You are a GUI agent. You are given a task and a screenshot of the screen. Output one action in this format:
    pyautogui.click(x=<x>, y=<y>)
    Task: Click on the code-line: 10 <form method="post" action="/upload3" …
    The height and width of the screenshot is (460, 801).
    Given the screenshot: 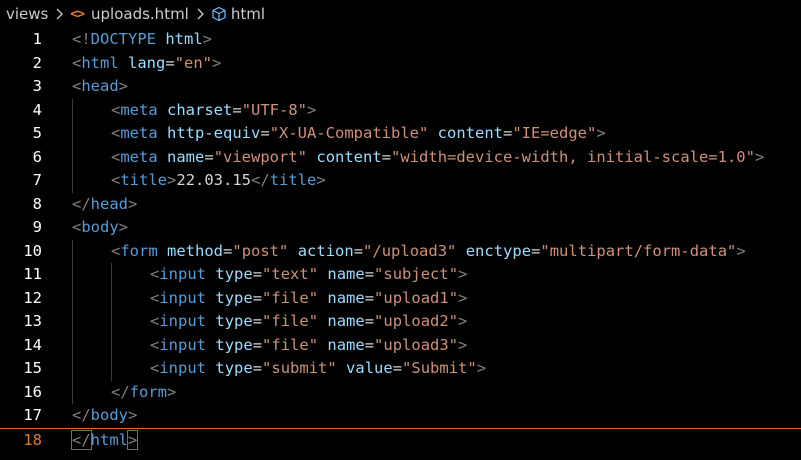 What is the action you would take?
    pyautogui.click(x=400, y=251)
    